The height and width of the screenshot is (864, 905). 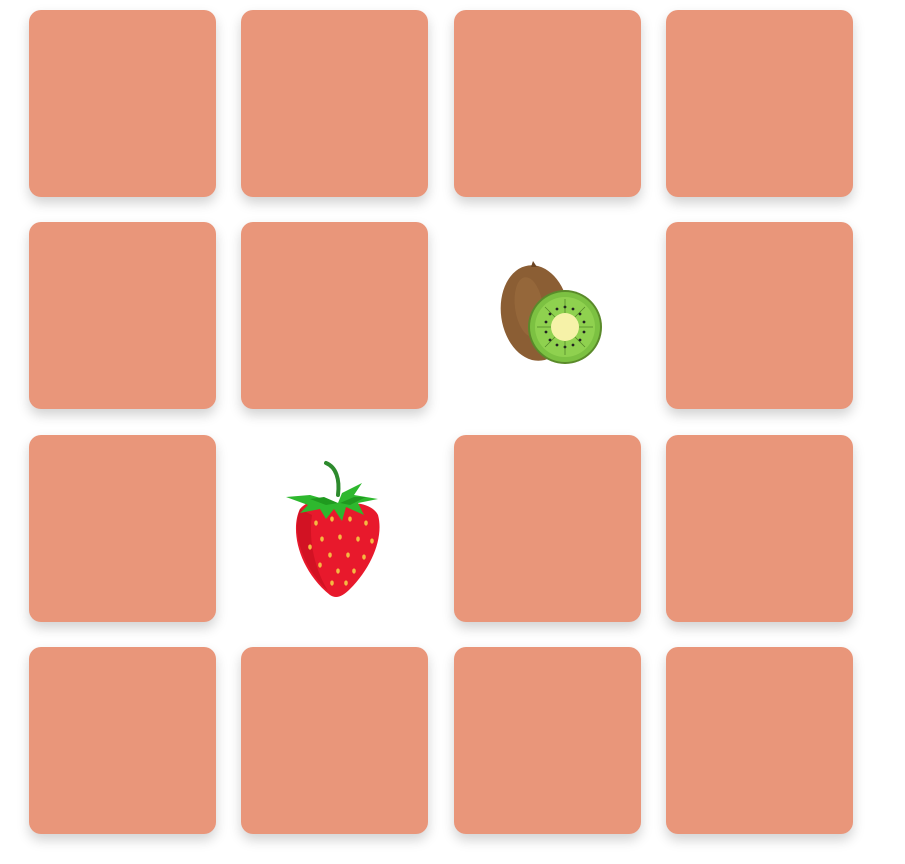 I want to click on card-r3-c1, so click(x=122, y=528).